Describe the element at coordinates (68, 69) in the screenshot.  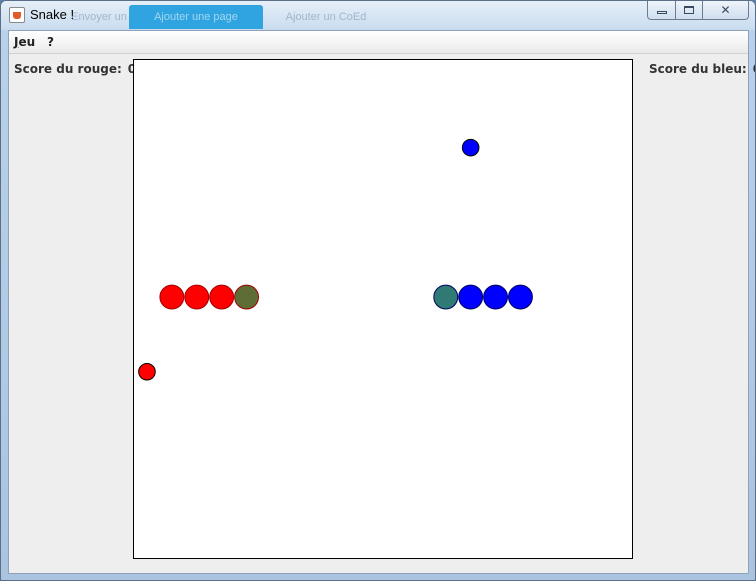
I see `red-score-label: Score du rouge:` at that location.